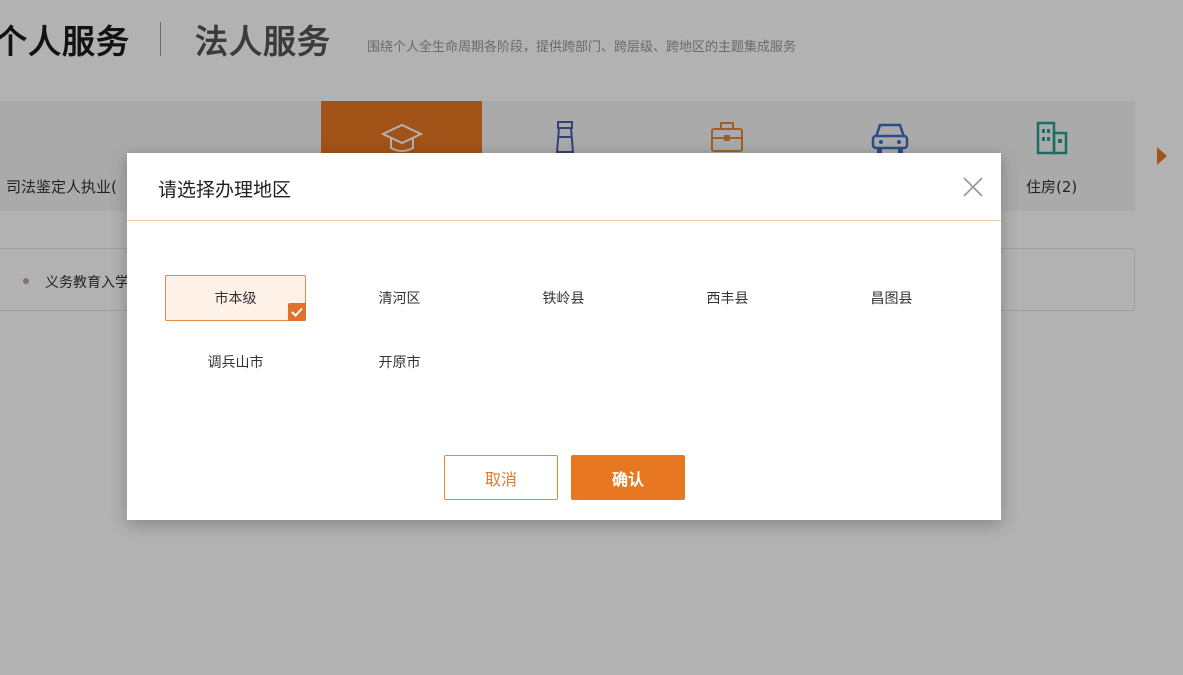  Describe the element at coordinates (225, 190) in the screenshot. I see `modal-title: 请选择办理地区` at that location.